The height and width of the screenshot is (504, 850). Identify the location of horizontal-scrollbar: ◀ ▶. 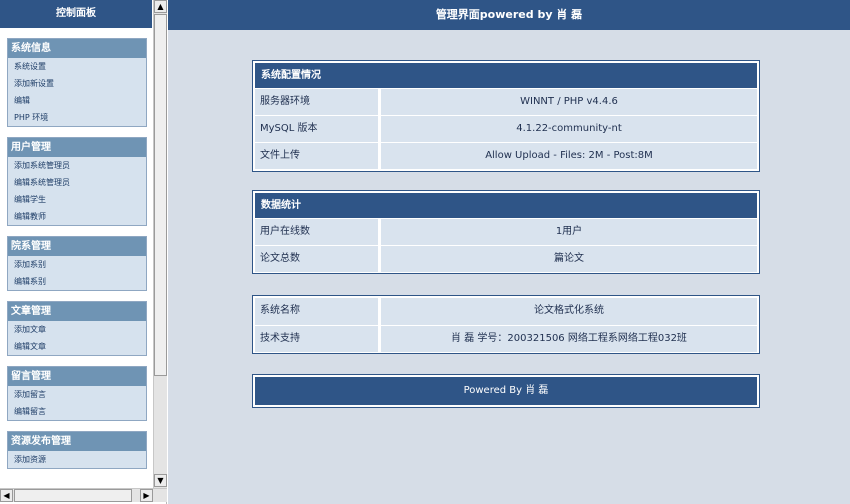
(83, 495).